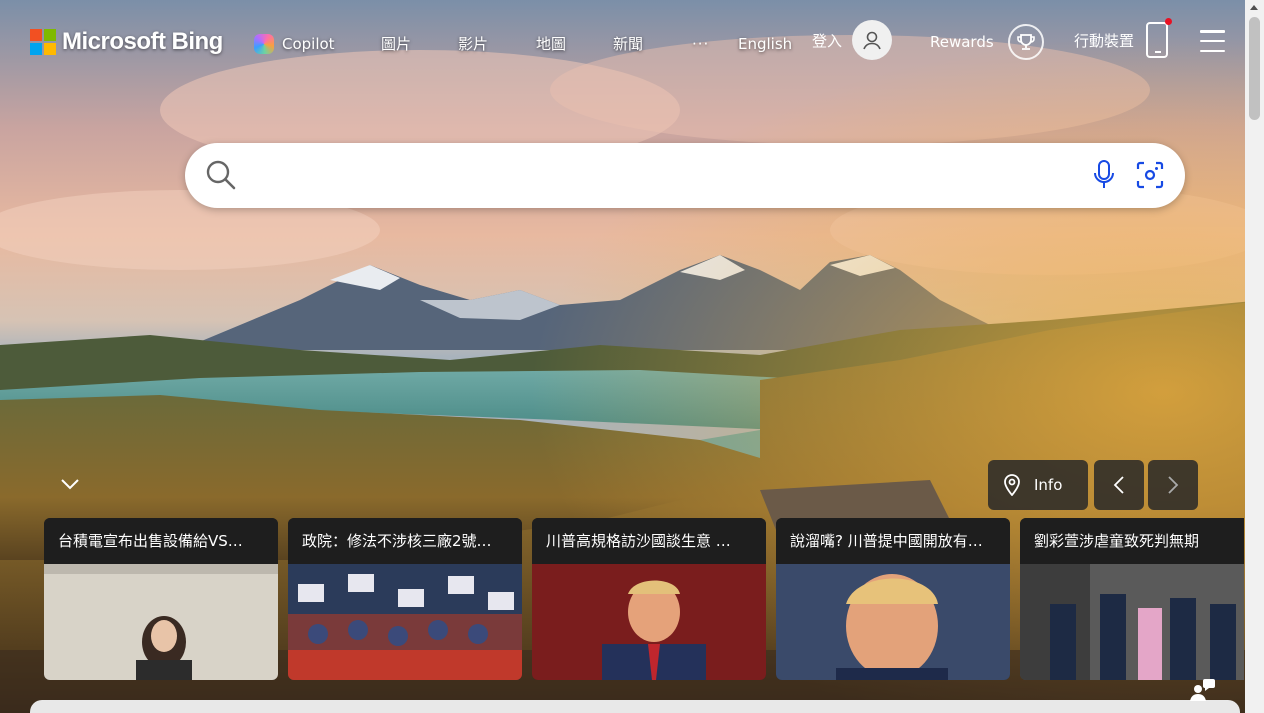 The image size is (1264, 713). I want to click on feedback-icon, so click(1202, 690).